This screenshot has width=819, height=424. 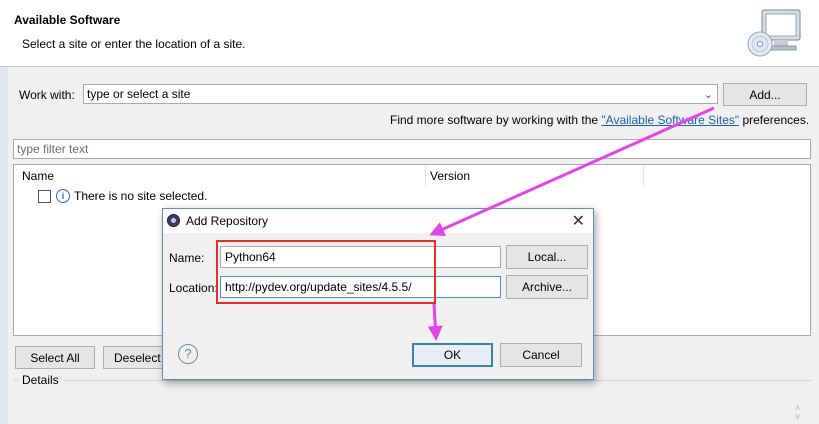 What do you see at coordinates (435, 322) in the screenshot?
I see `annotation-arrow-to-ok` at bounding box center [435, 322].